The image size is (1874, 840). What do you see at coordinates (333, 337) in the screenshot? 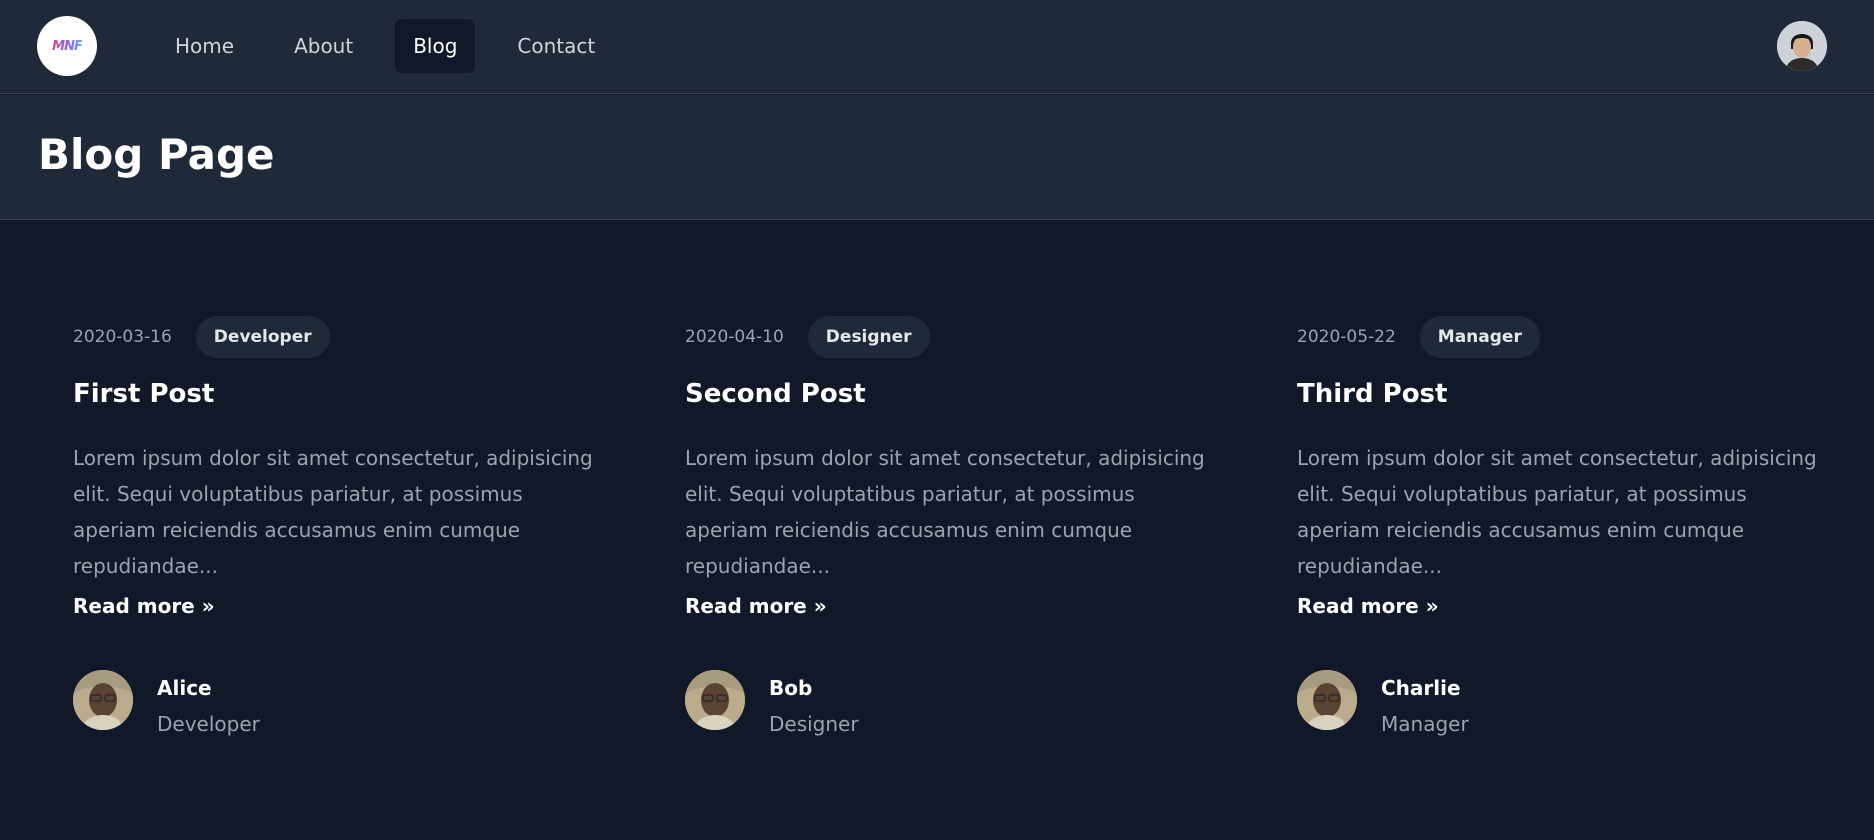
I see `post-meta: 2020-03-16 Developer` at bounding box center [333, 337].